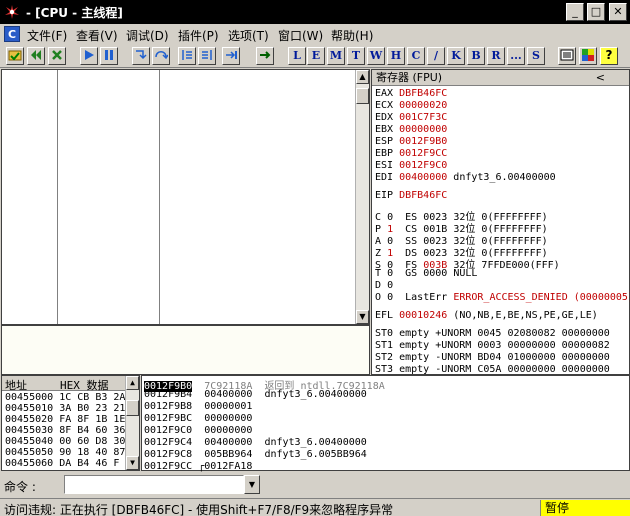 This screenshot has height=516, width=630. Describe the element at coordinates (384, 285) in the screenshot. I see `flag-row: D 0` at that location.